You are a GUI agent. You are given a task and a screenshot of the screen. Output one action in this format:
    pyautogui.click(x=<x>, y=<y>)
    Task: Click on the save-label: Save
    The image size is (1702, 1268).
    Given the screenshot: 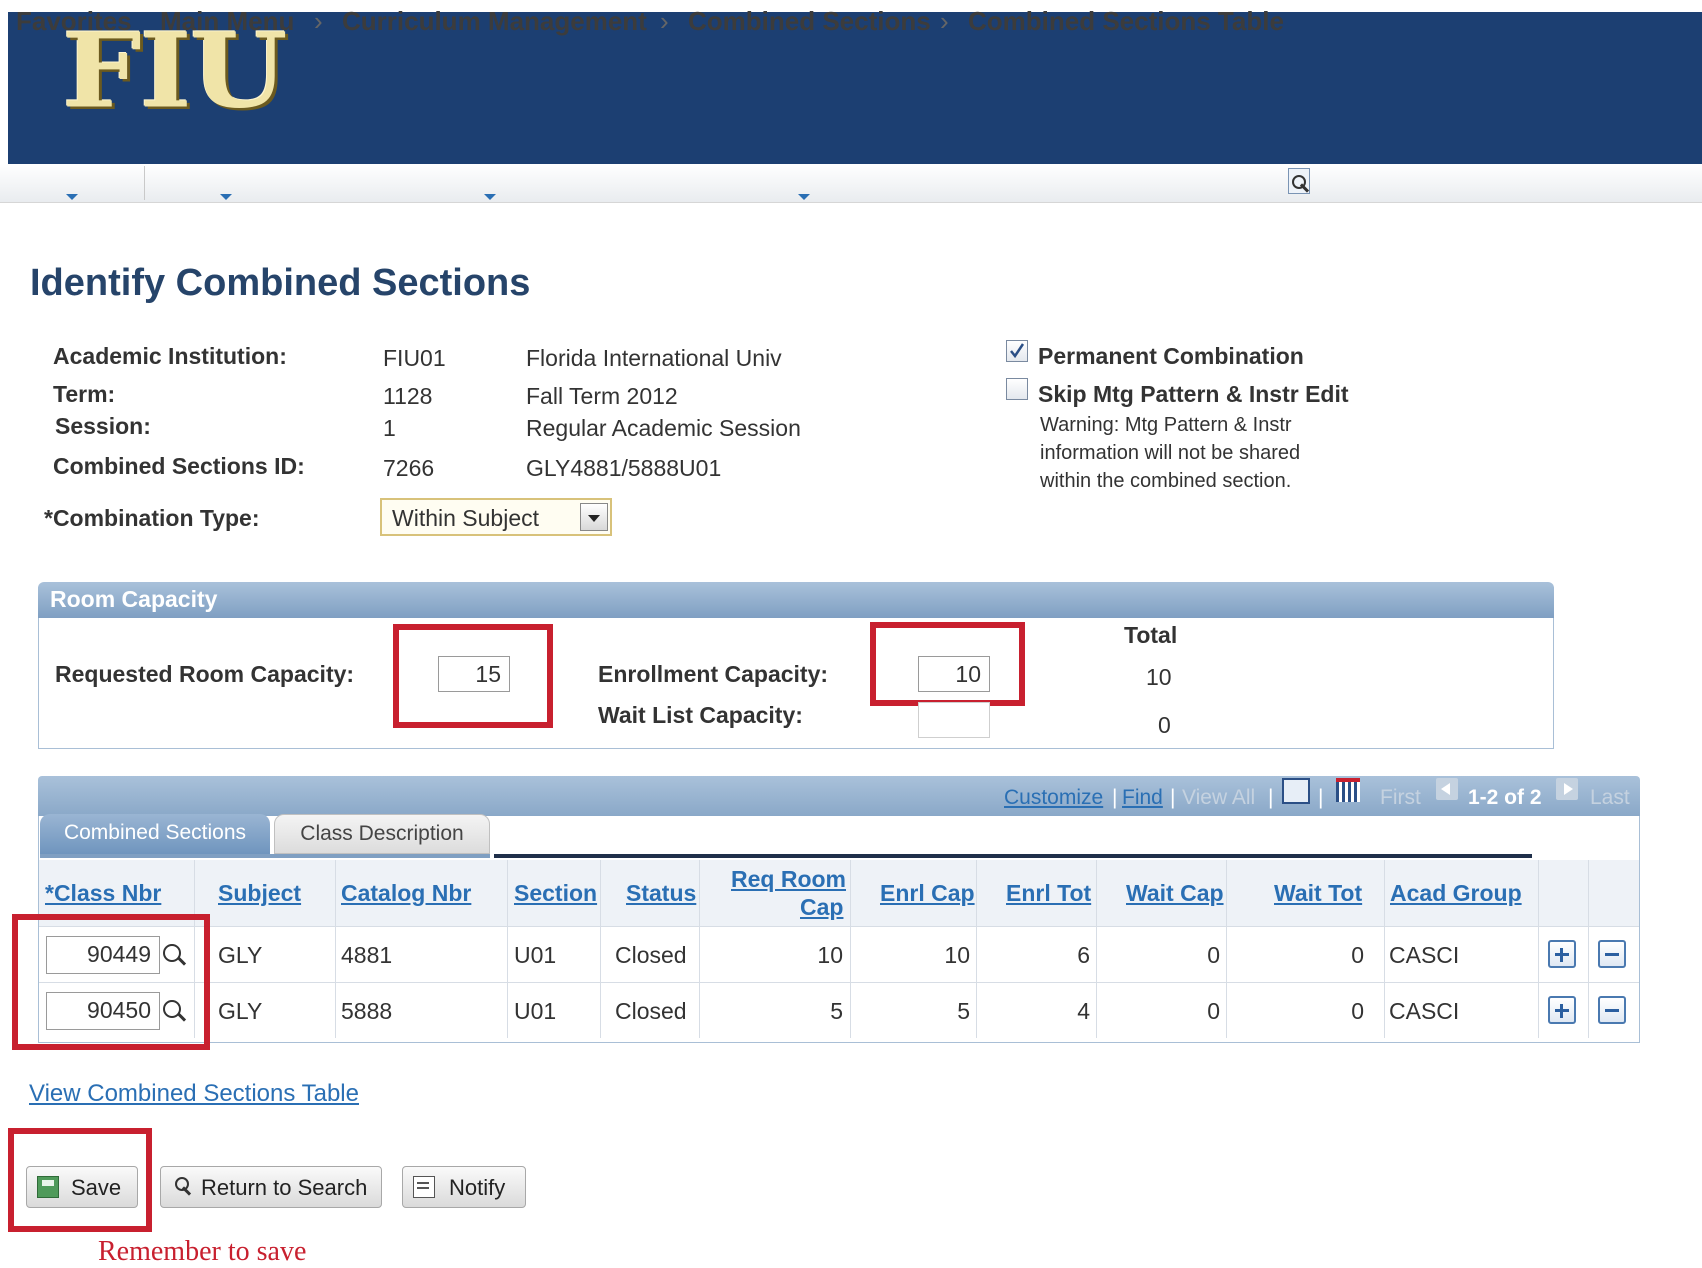 What is the action you would take?
    pyautogui.click(x=96, y=1187)
    